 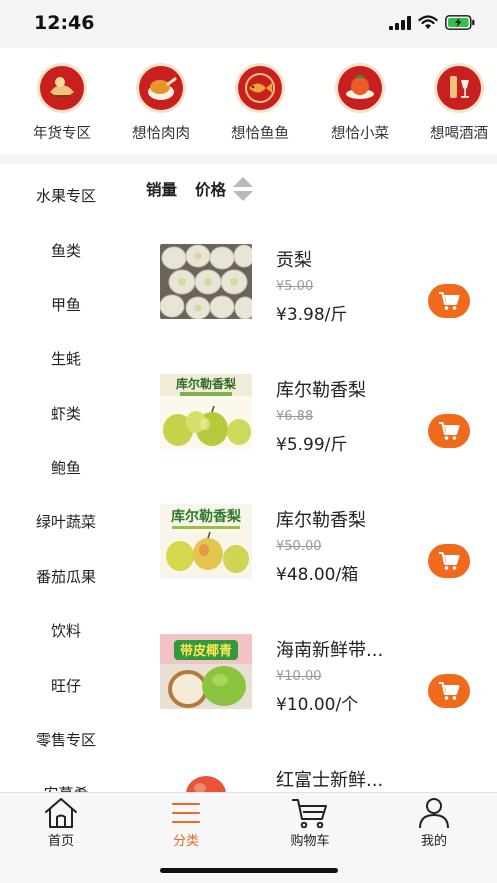 I want to click on sidebar-item-turtle: 甲鱼, so click(x=66, y=304).